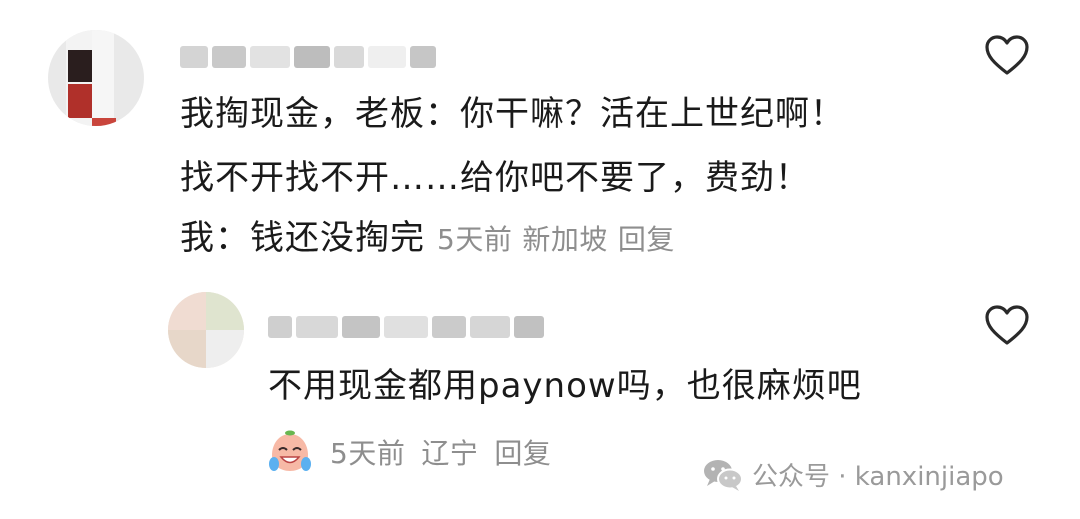 Image resolution: width=1080 pixels, height=519 pixels. I want to click on watermark: 公众号 · kanxinjiapo, so click(853, 474).